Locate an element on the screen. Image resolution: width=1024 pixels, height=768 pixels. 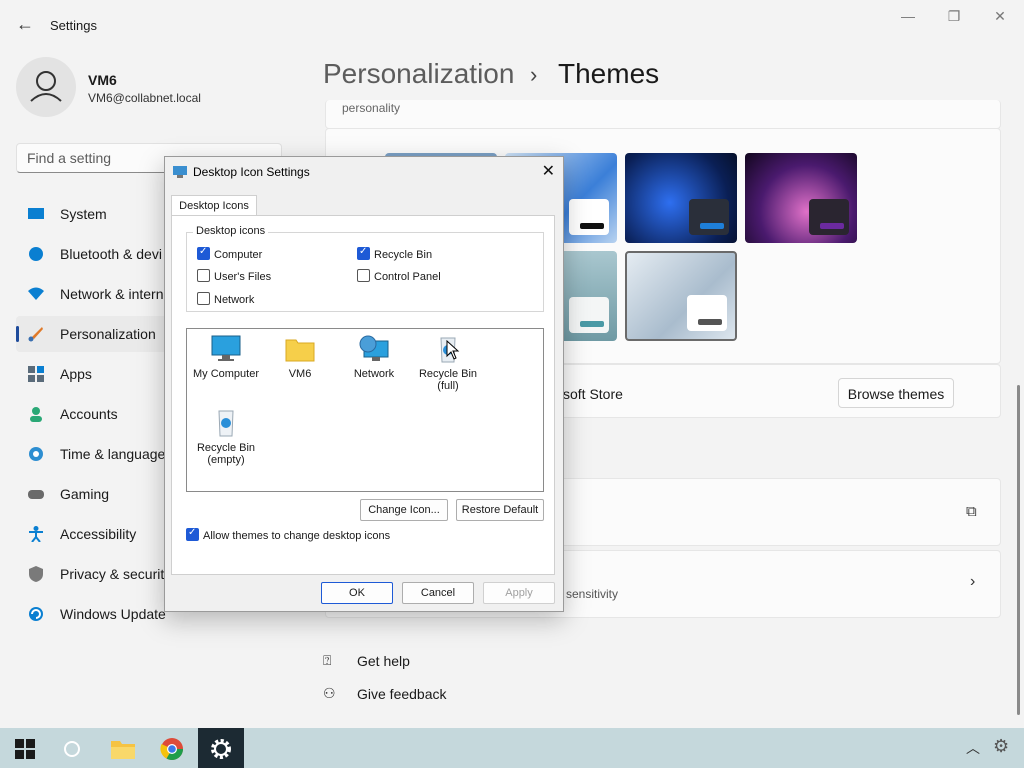
give-feedback-link: ⚇ Give feedback is located at coordinates (385, 694).